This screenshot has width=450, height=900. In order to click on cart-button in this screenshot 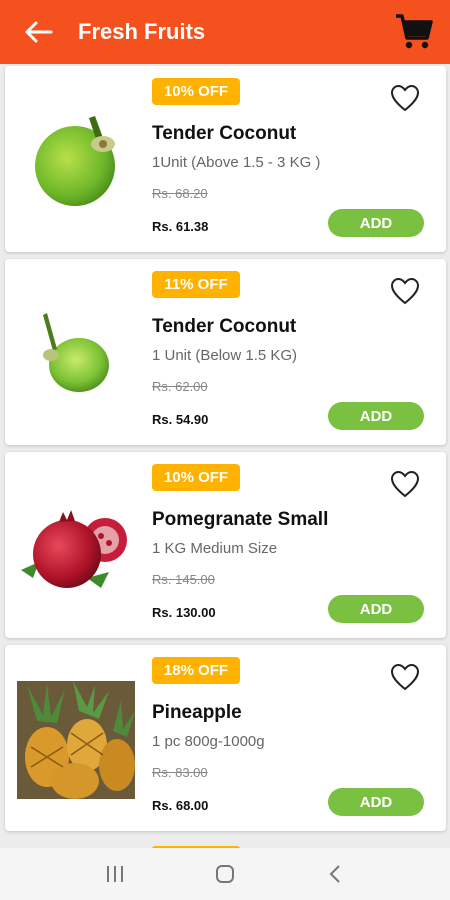, I will do `click(414, 32)`.